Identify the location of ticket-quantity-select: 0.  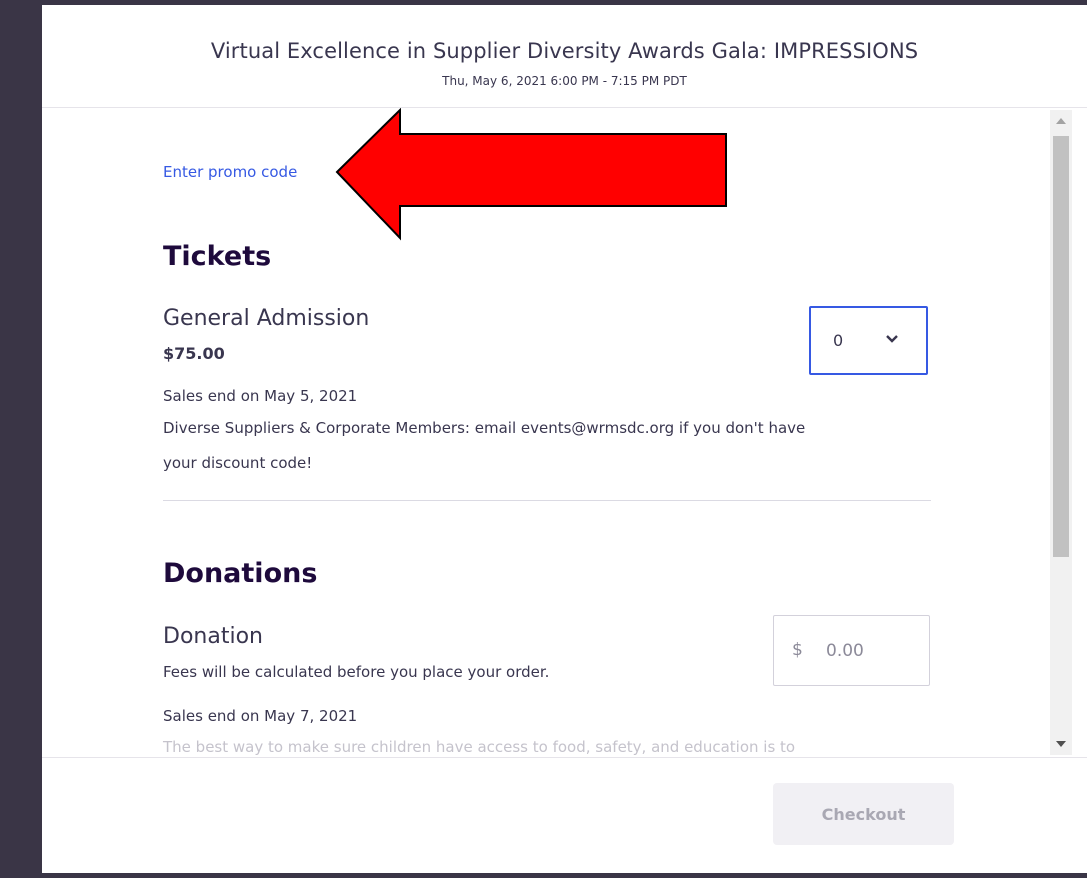
(868, 340).